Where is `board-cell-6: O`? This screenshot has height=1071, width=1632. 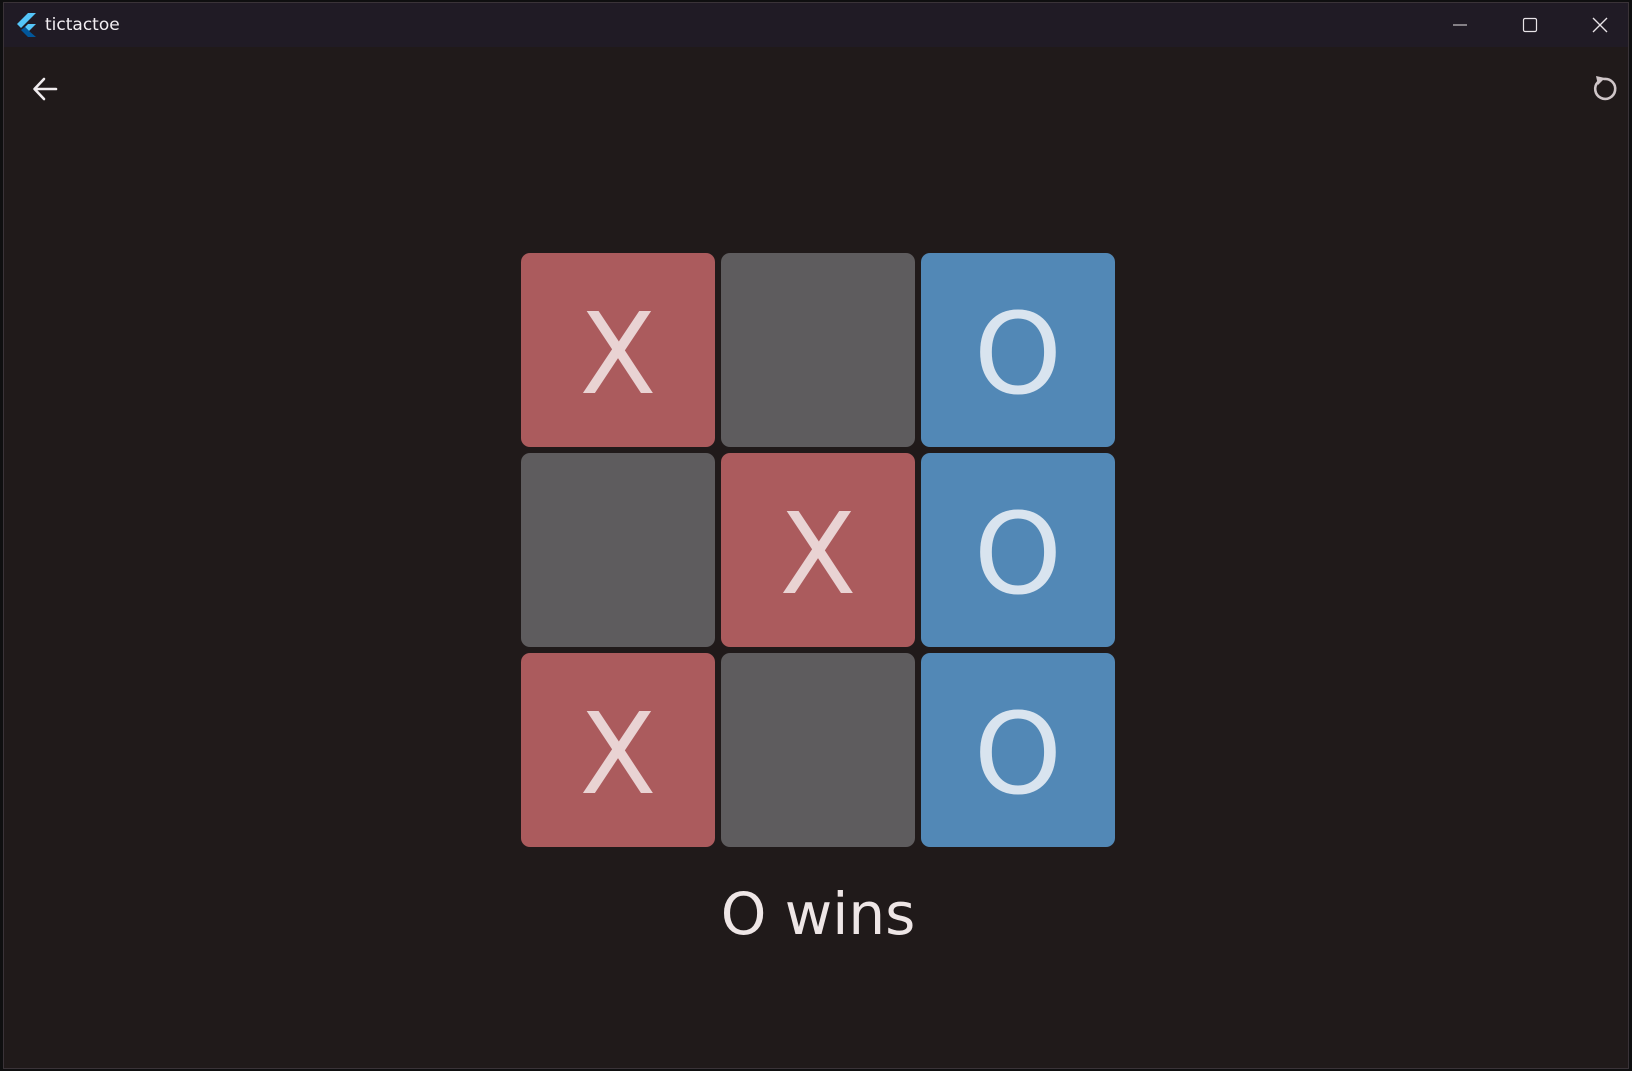 board-cell-6: O is located at coordinates (1018, 550).